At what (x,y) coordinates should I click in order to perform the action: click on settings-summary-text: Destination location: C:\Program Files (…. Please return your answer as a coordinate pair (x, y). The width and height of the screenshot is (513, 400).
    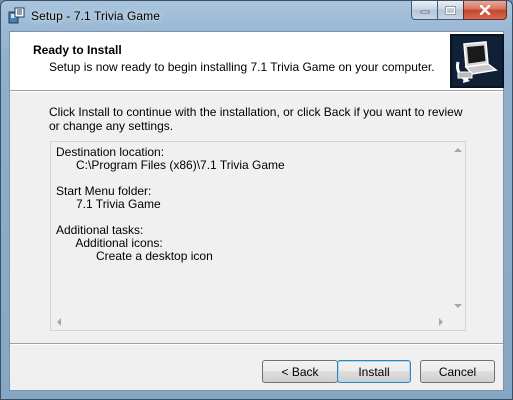
    Looking at the image, I should click on (170, 204).